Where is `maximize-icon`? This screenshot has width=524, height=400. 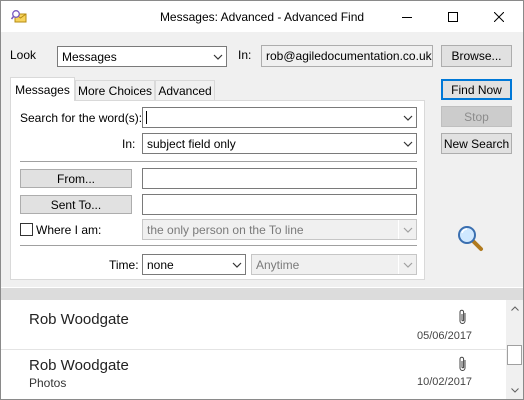
maximize-icon is located at coordinates (453, 17).